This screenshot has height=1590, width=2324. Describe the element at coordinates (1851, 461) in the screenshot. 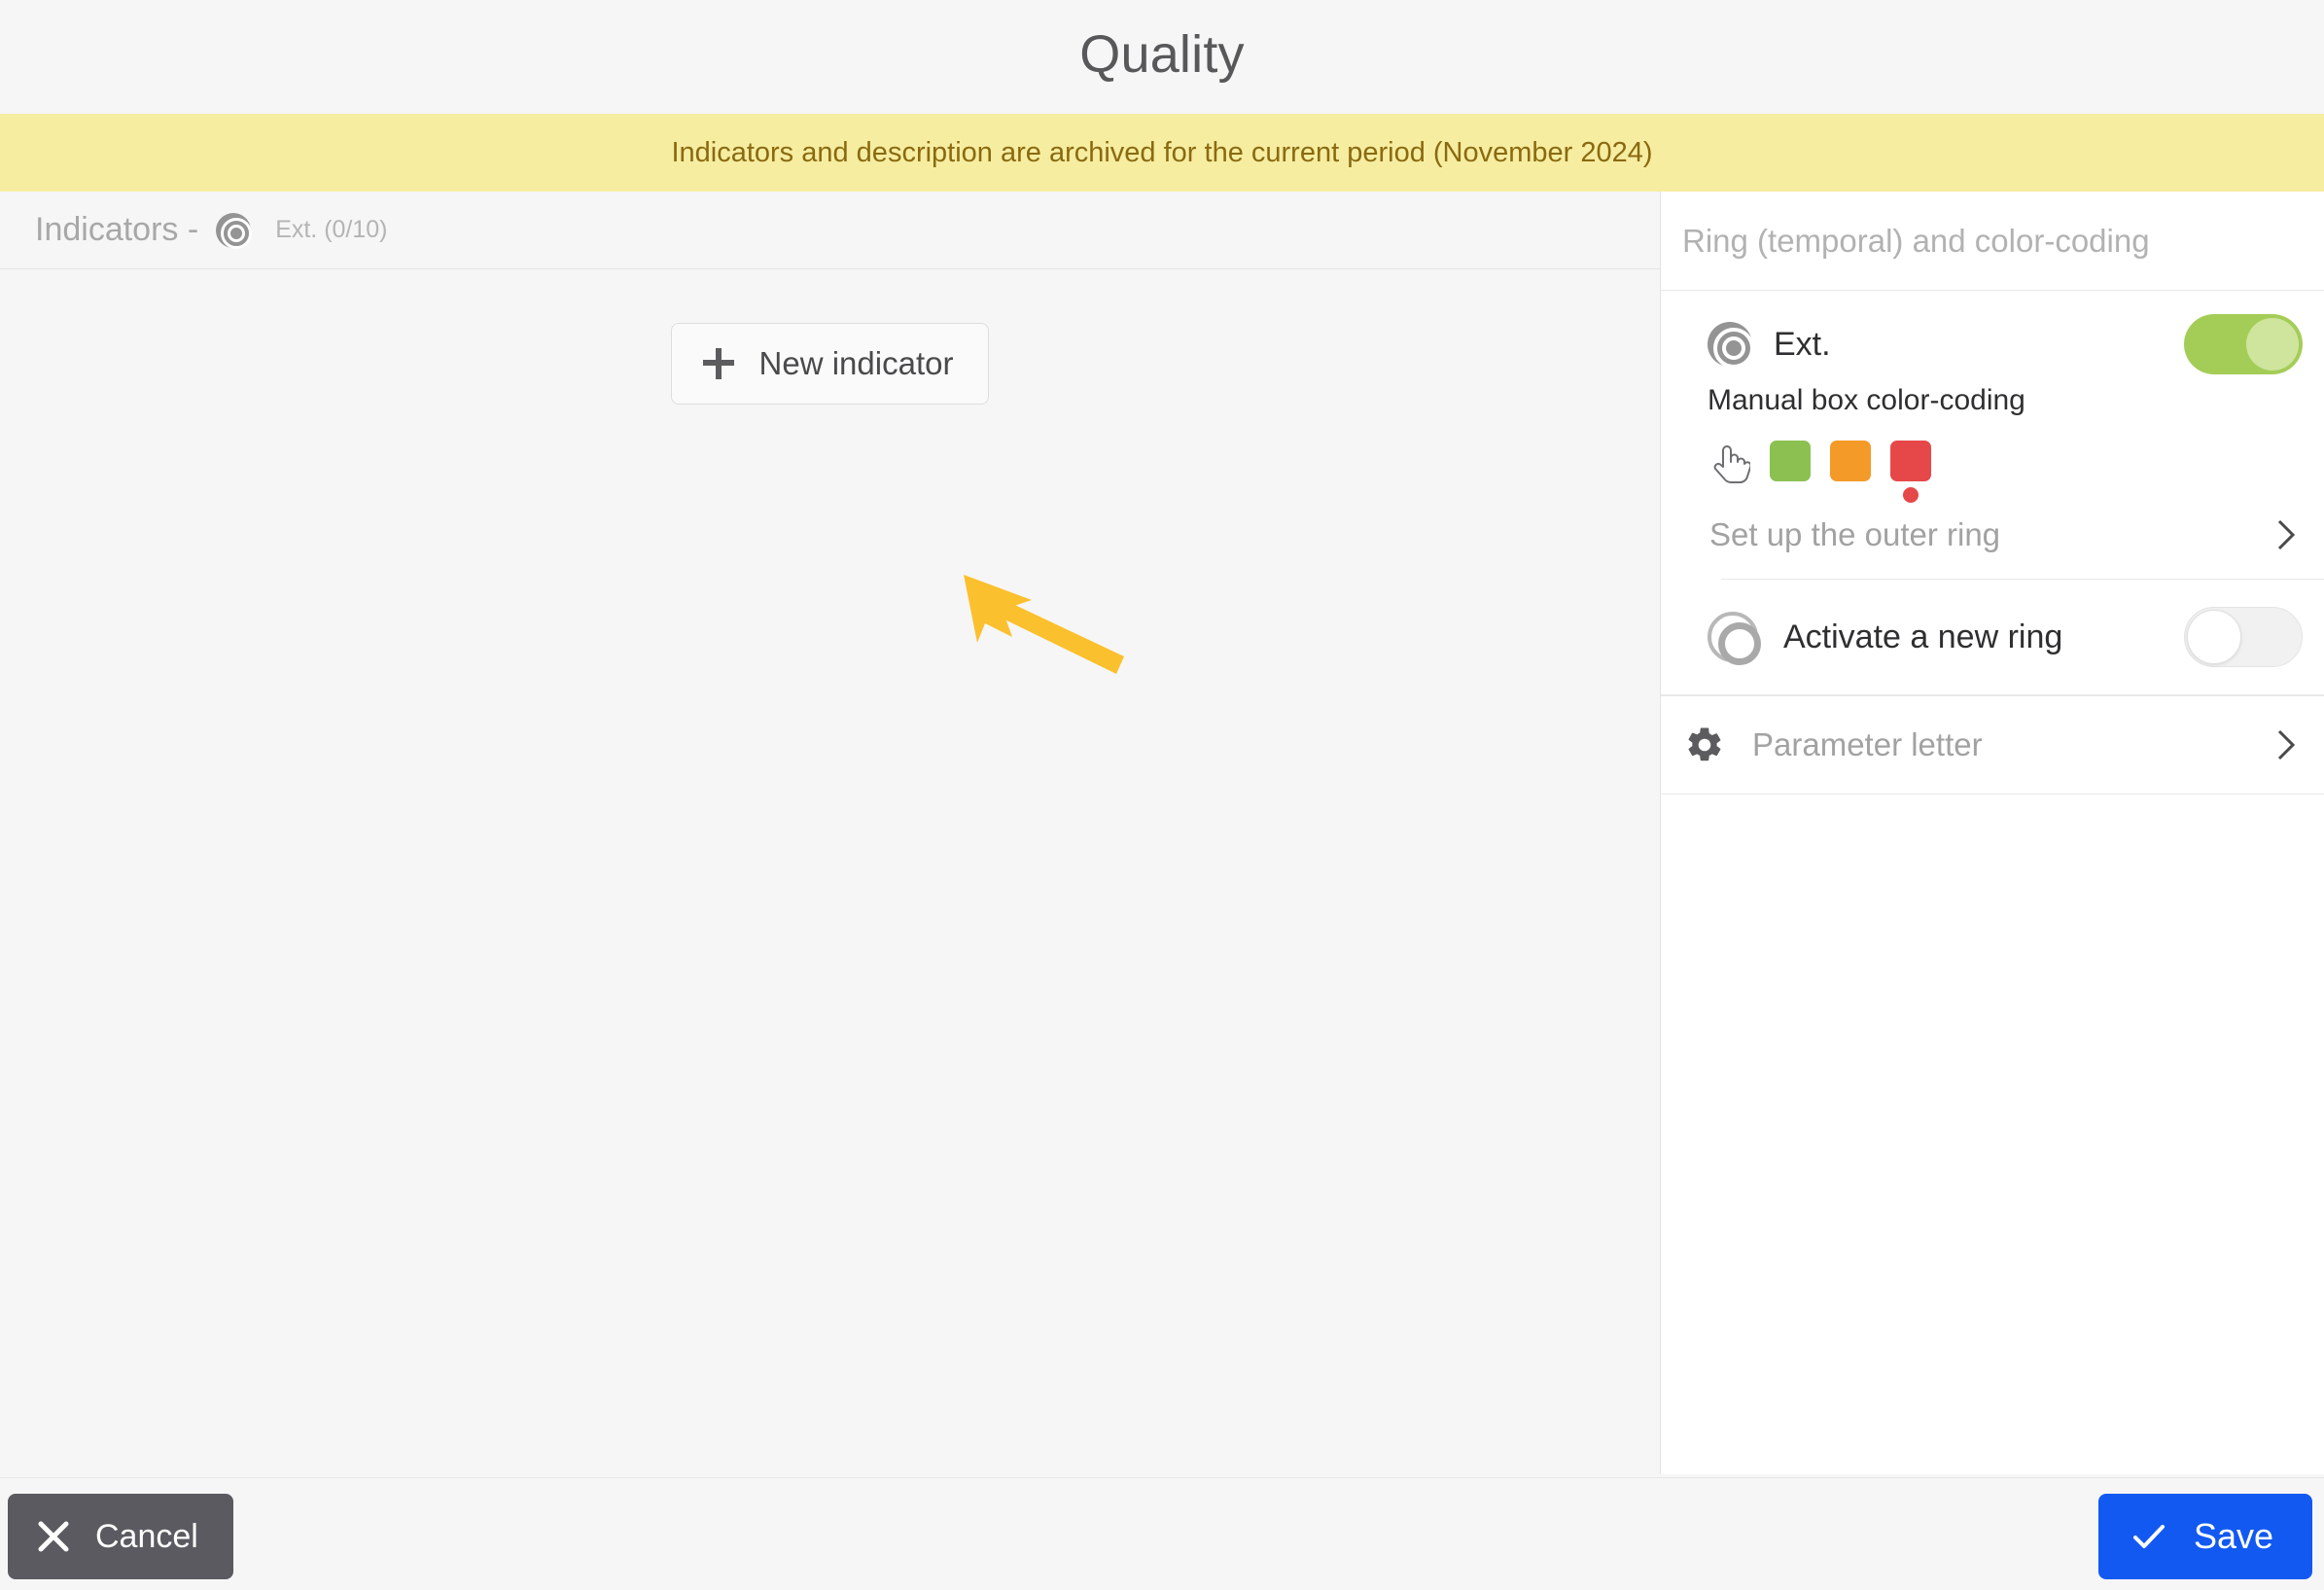

I see `orange-swatch` at that location.